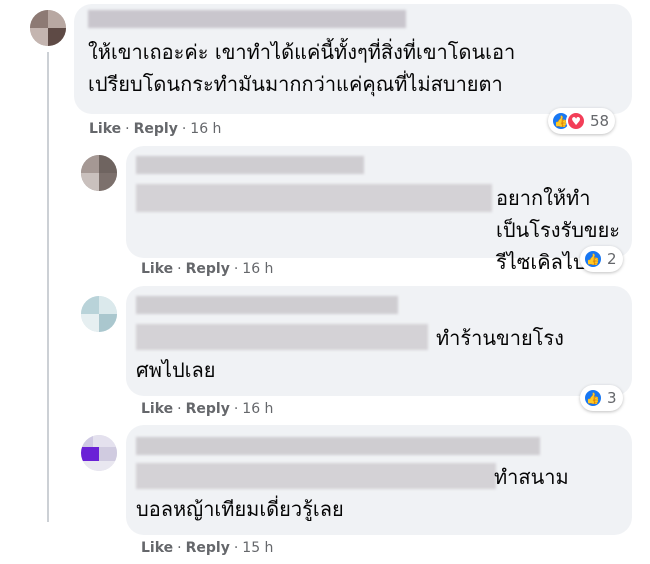 The width and height of the screenshot is (650, 564). Describe the element at coordinates (352, 493) in the screenshot. I see `comment-text: ทำสนาม บอลหญ้าเทียมเดี่ยวรู้เลย` at that location.